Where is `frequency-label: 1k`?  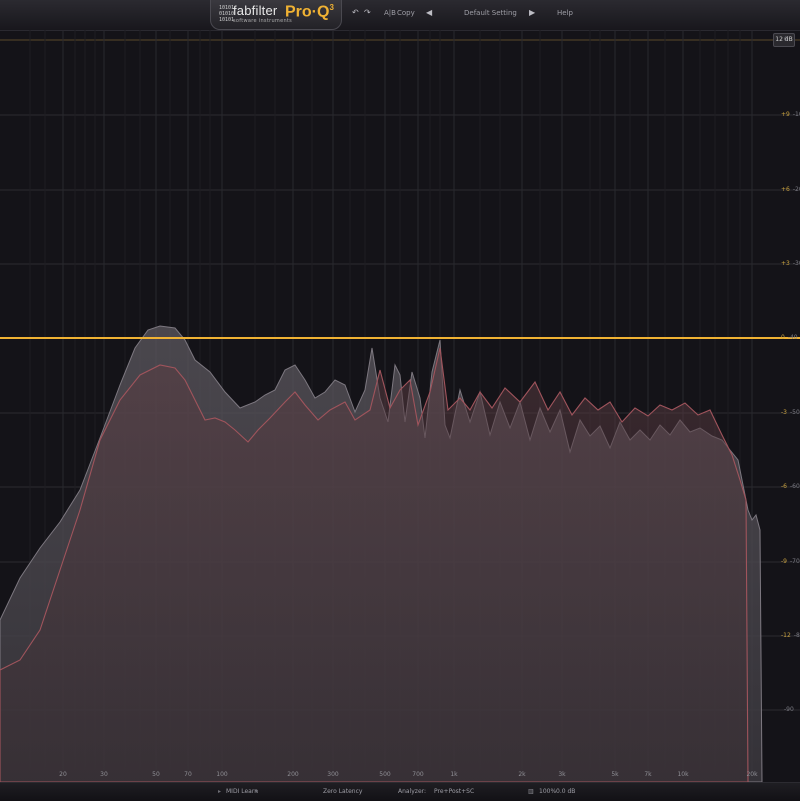 frequency-label: 1k is located at coordinates (454, 774).